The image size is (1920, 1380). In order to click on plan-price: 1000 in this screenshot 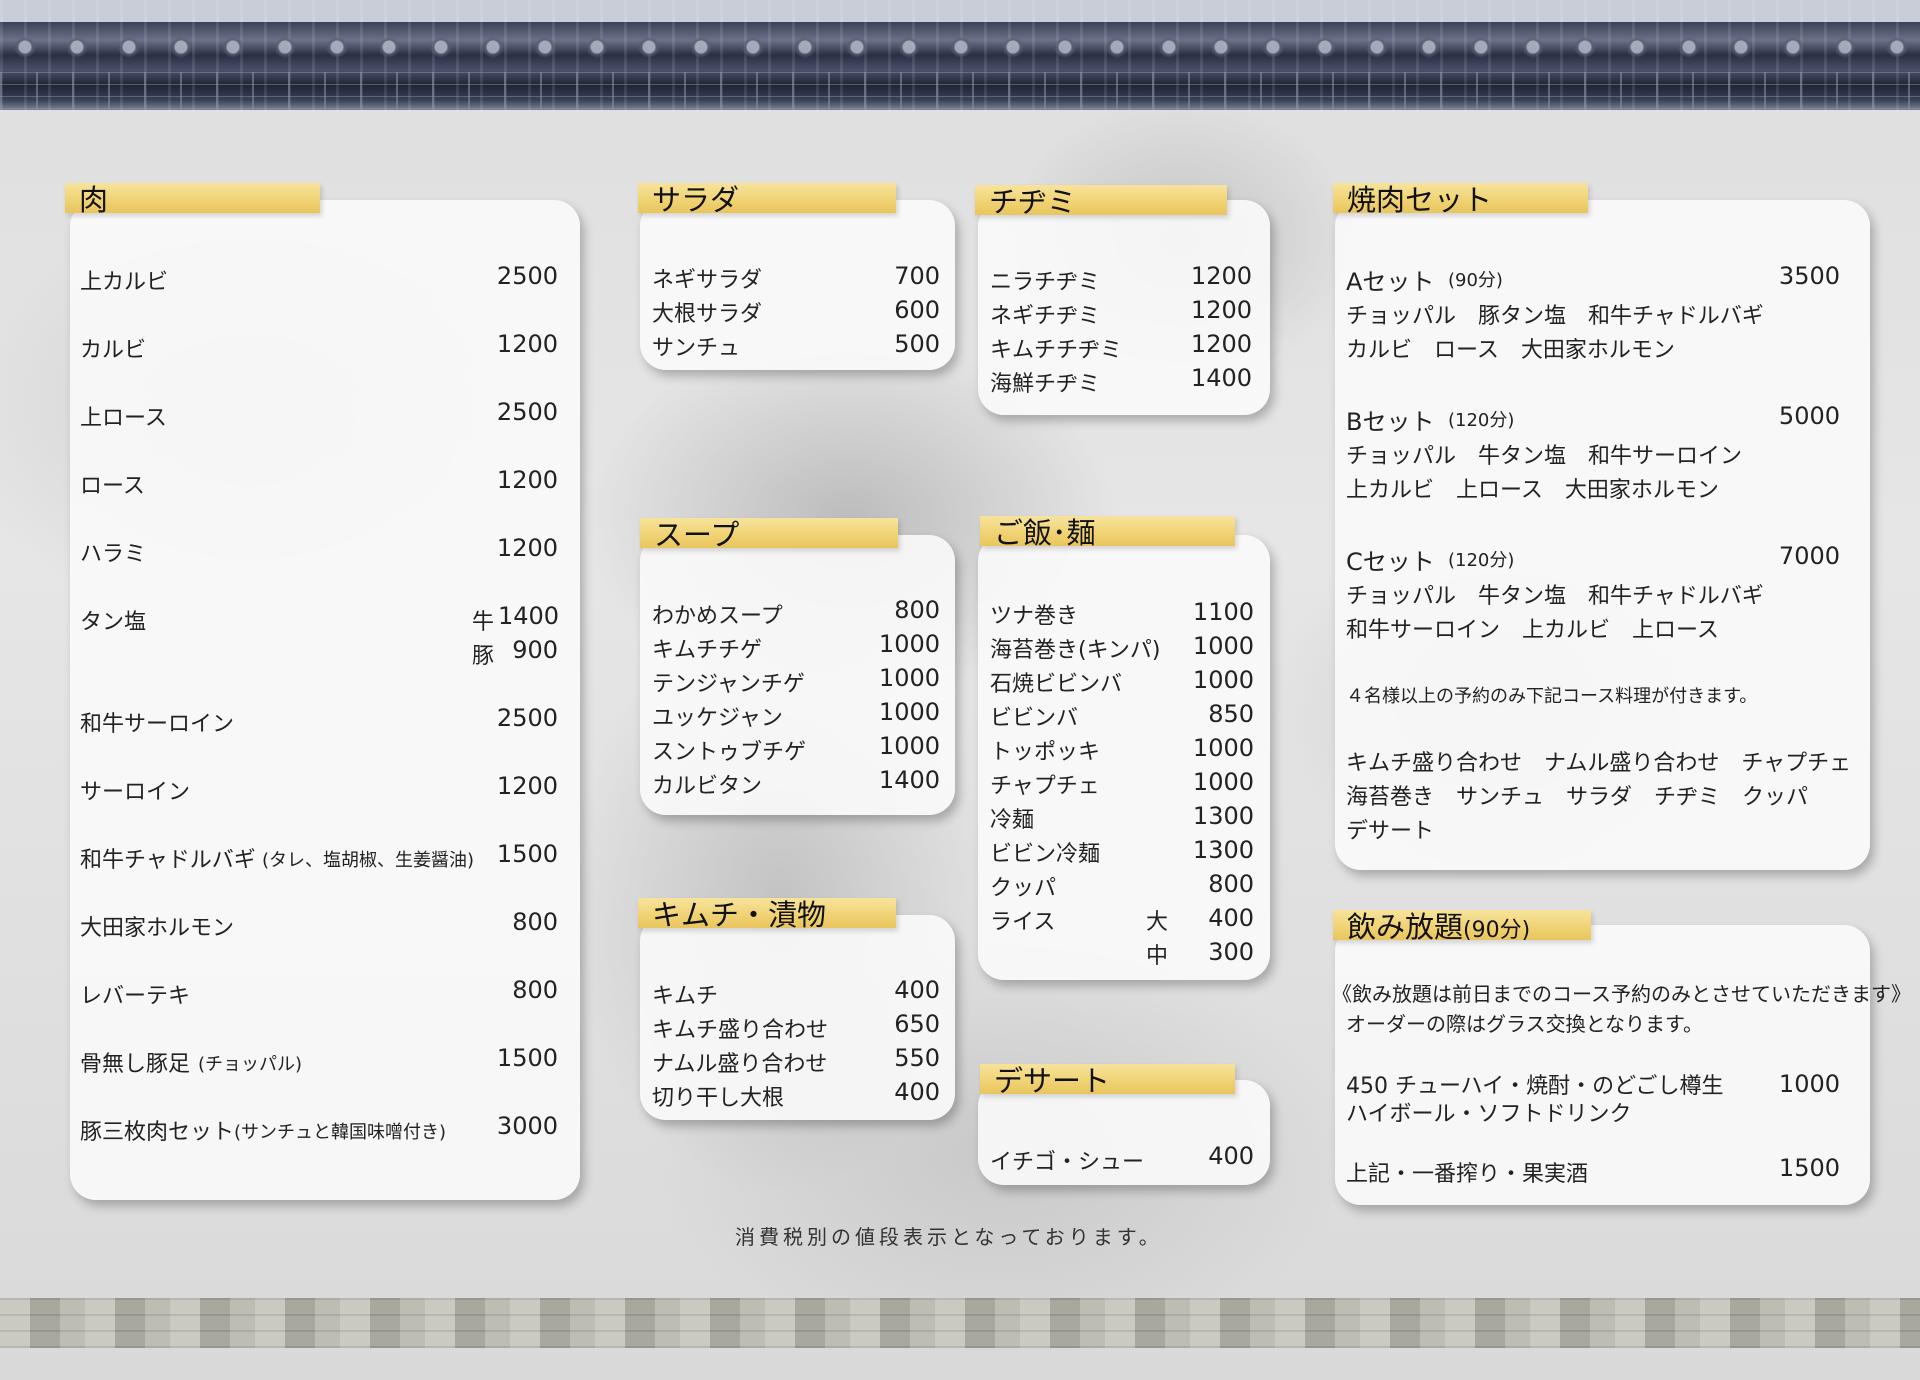, I will do `click(1809, 1084)`.